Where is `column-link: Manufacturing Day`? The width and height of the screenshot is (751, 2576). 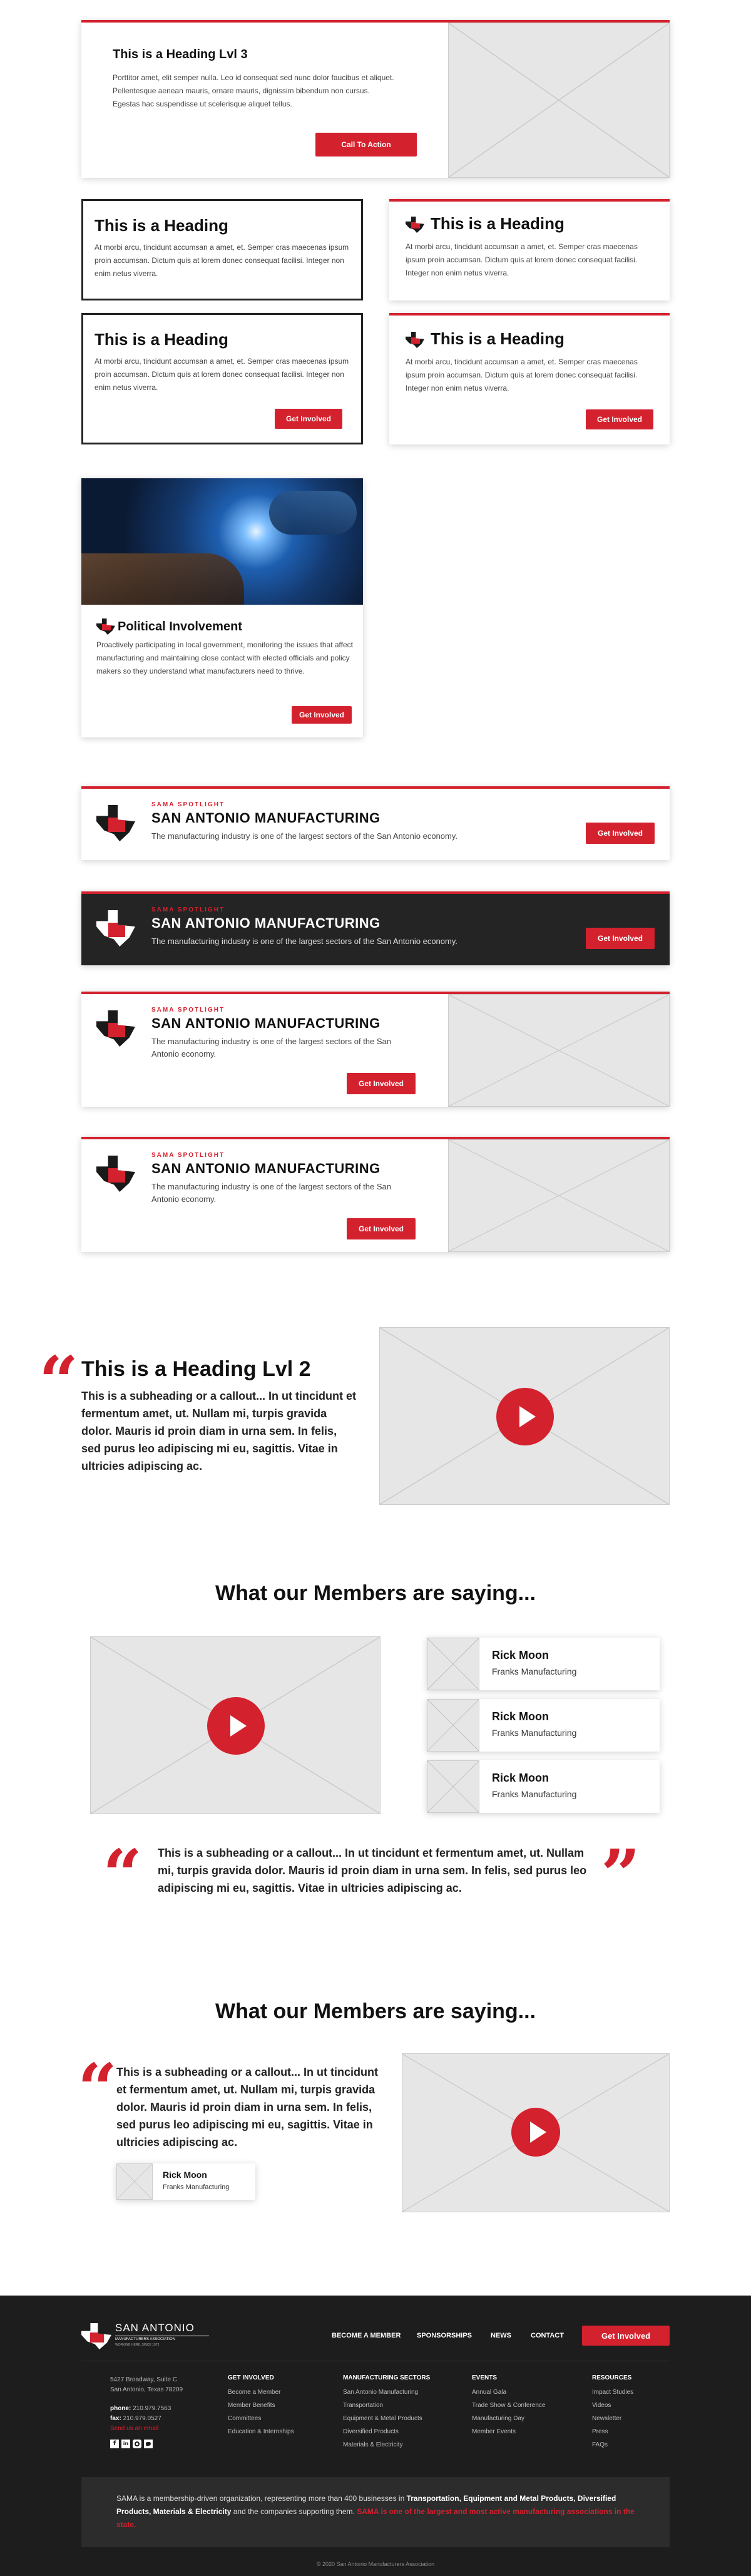
column-link: Manufacturing Day is located at coordinates (498, 2418).